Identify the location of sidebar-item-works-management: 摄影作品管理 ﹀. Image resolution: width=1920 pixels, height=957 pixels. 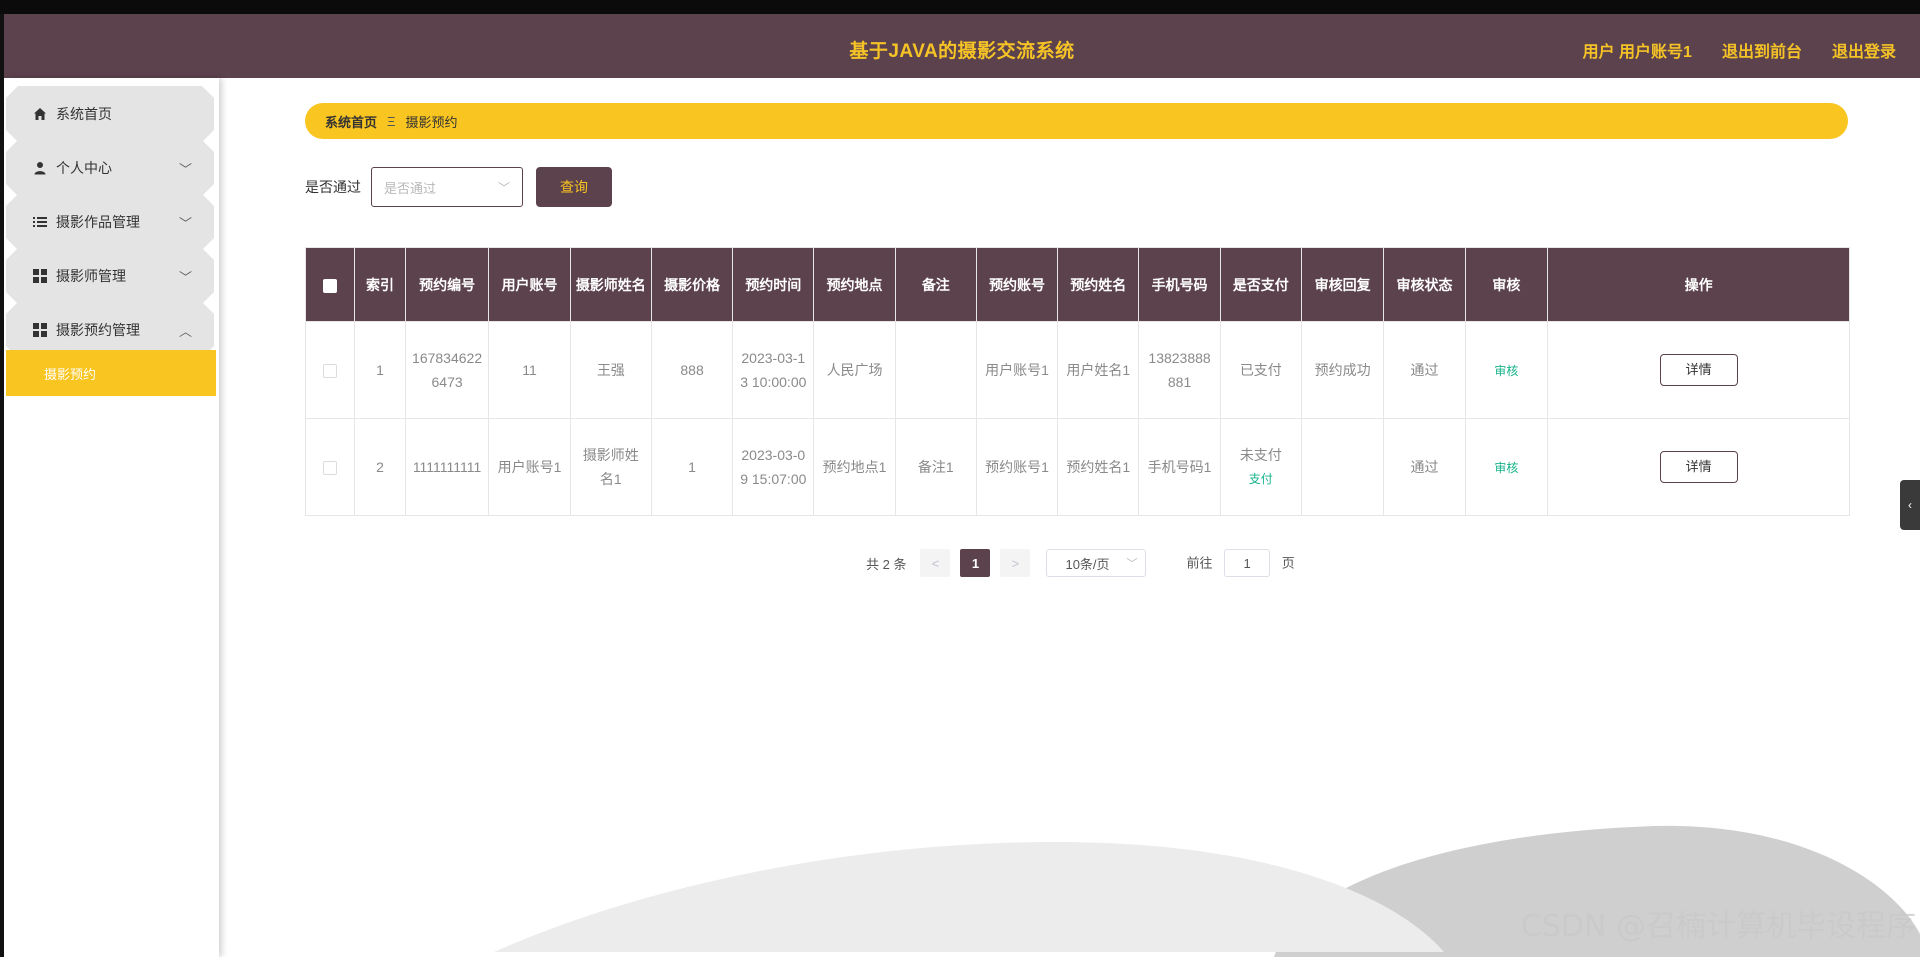
(110, 222).